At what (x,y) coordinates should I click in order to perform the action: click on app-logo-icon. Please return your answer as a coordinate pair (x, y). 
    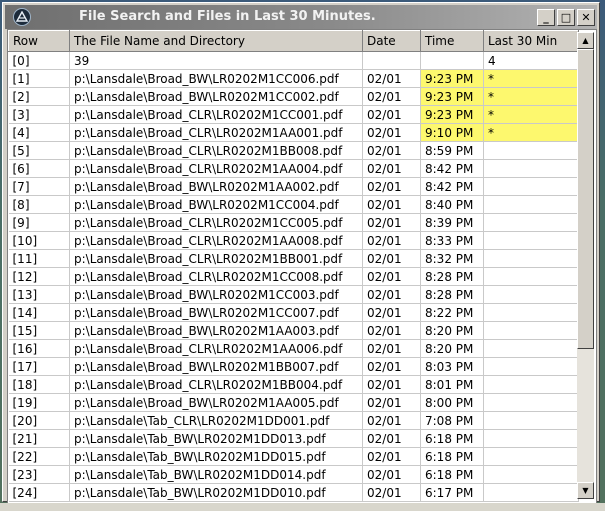
    Looking at the image, I should click on (22, 17).